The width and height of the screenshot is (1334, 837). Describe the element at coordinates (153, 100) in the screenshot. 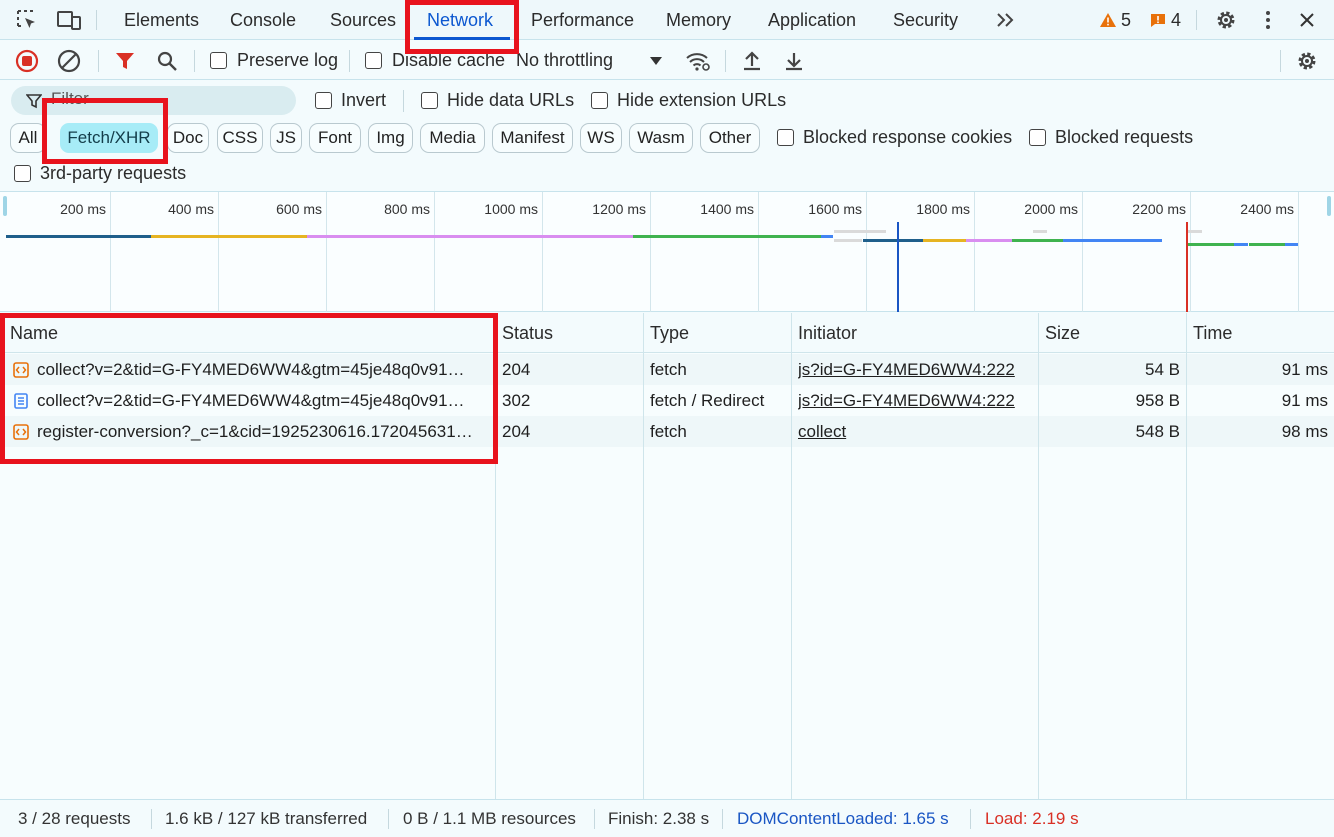

I see `filter-input: Filter` at that location.